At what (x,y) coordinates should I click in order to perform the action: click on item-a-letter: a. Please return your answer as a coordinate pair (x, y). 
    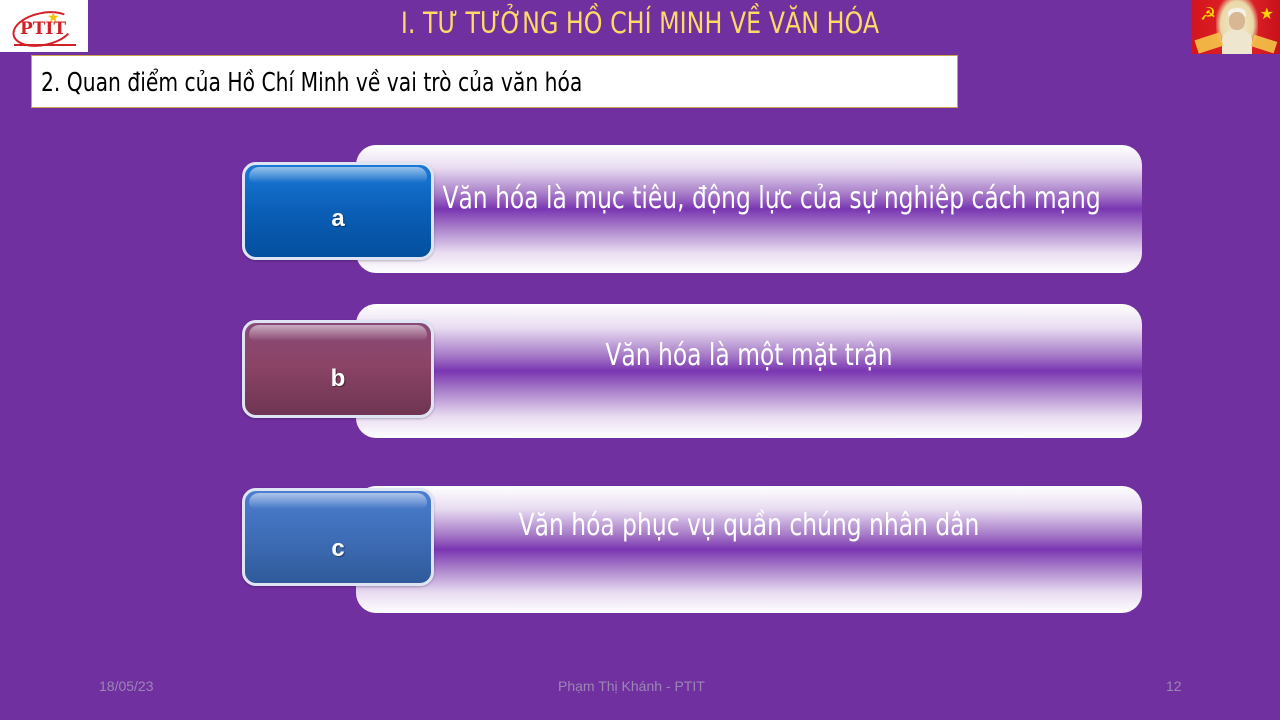
    Looking at the image, I should click on (338, 218).